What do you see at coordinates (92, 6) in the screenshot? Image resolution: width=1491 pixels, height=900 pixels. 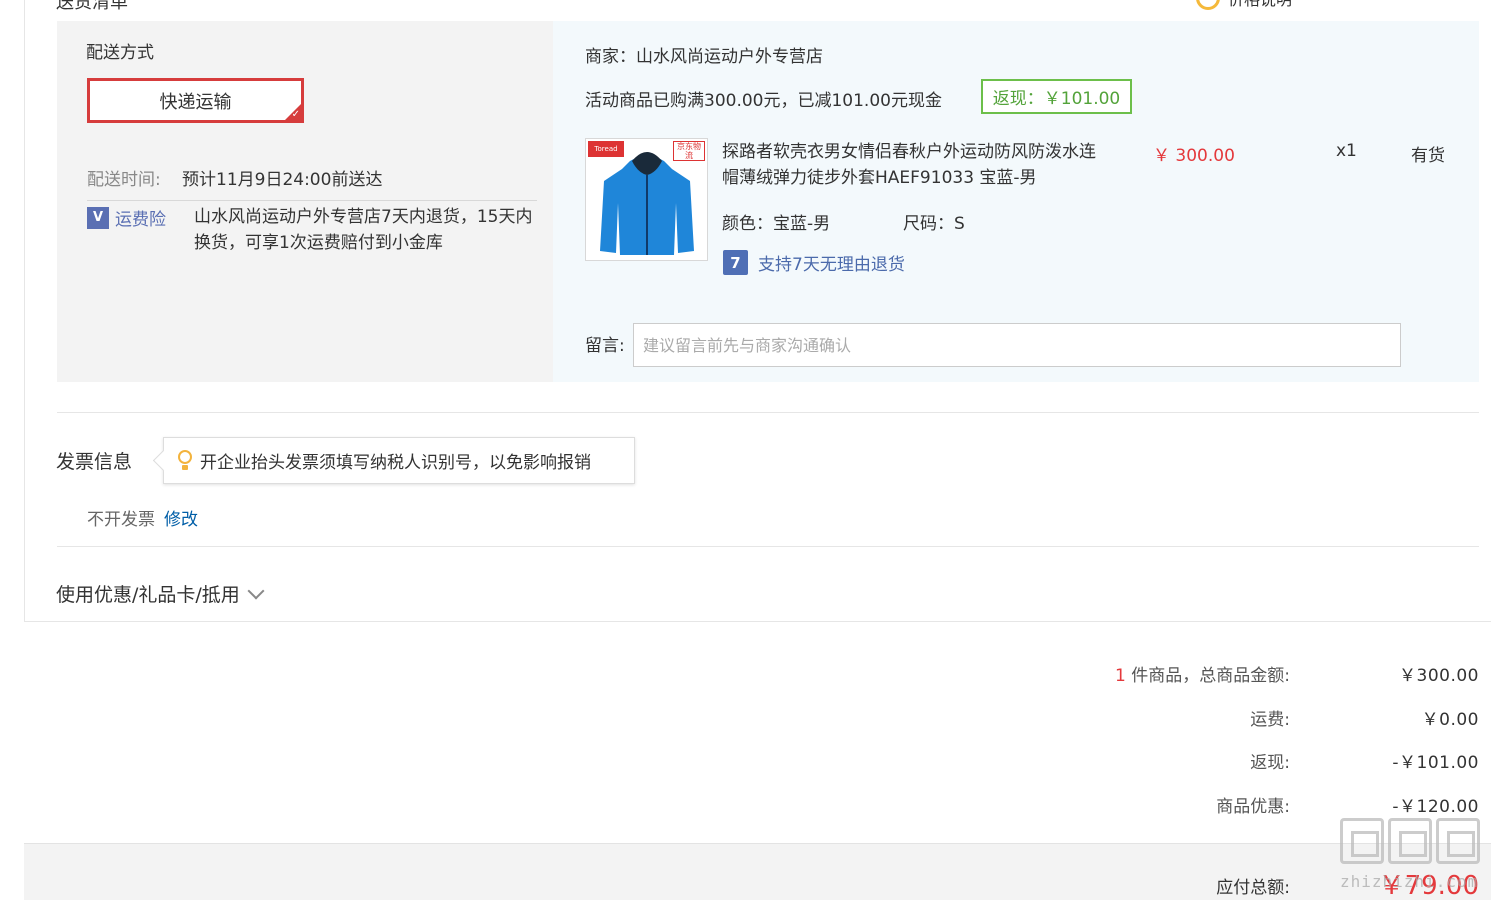 I see `section-title-cut: 送货清单` at bounding box center [92, 6].